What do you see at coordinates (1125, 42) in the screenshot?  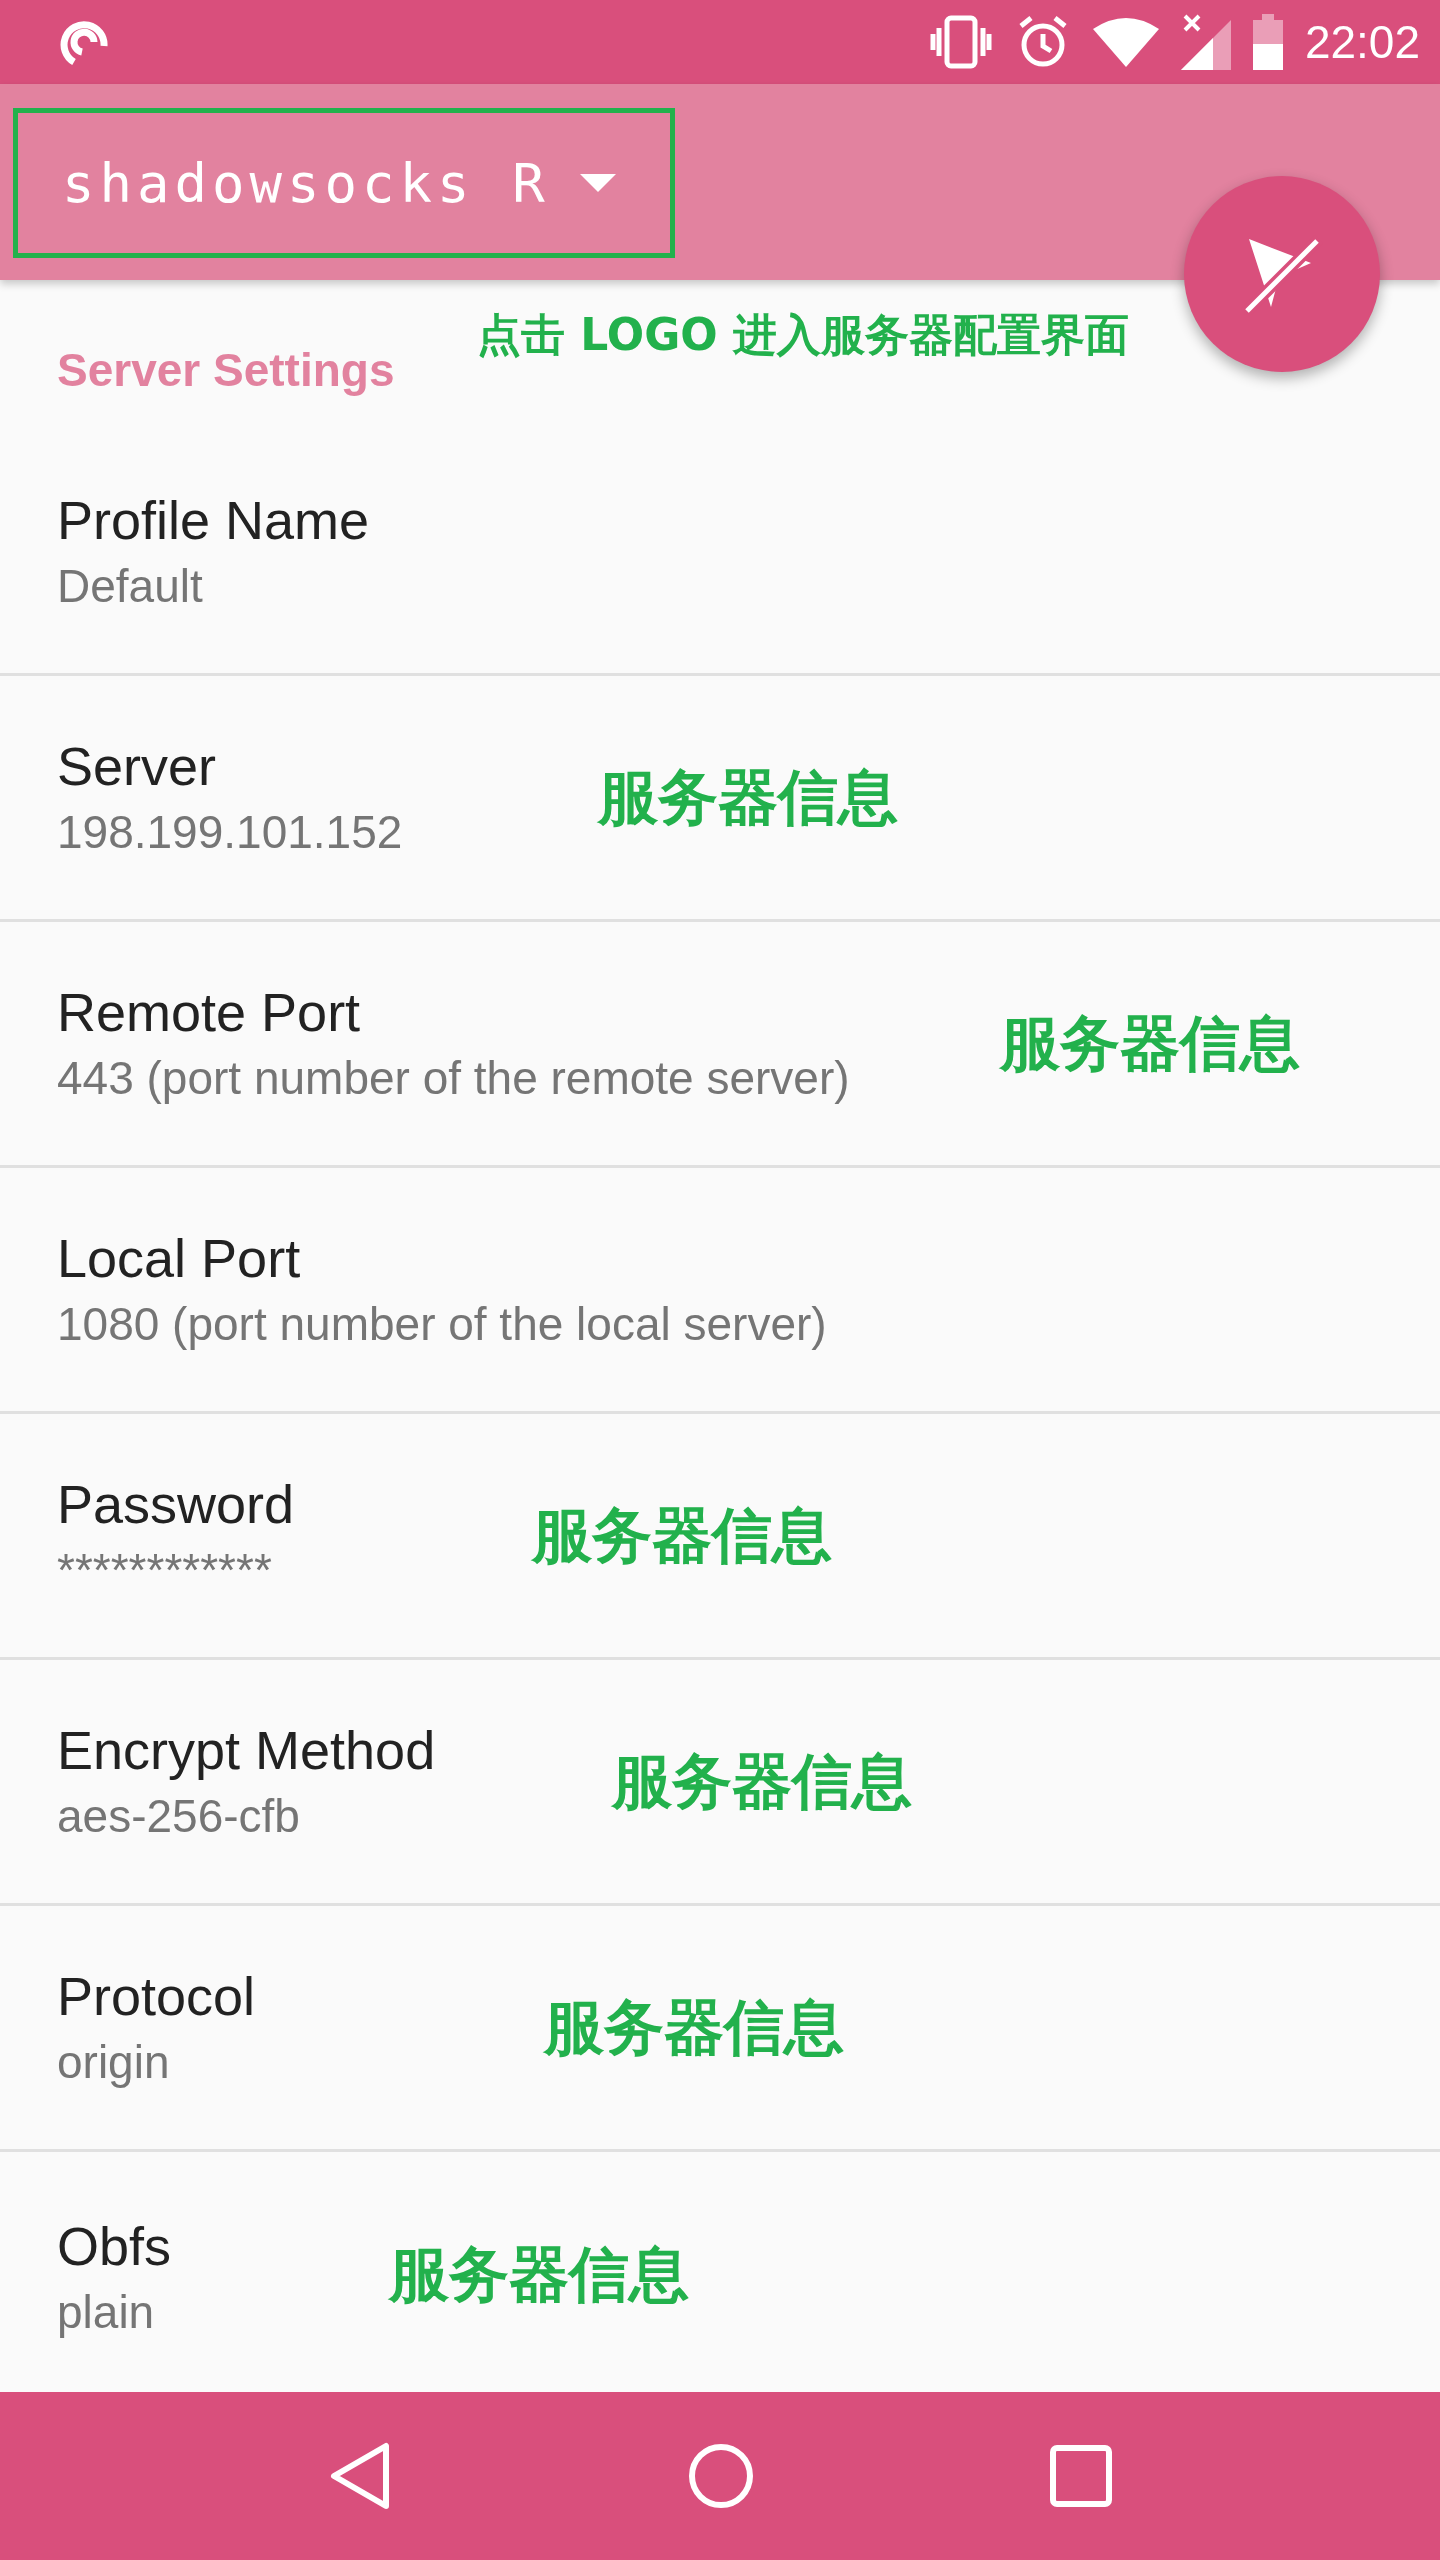 I see `wifi-icon` at bounding box center [1125, 42].